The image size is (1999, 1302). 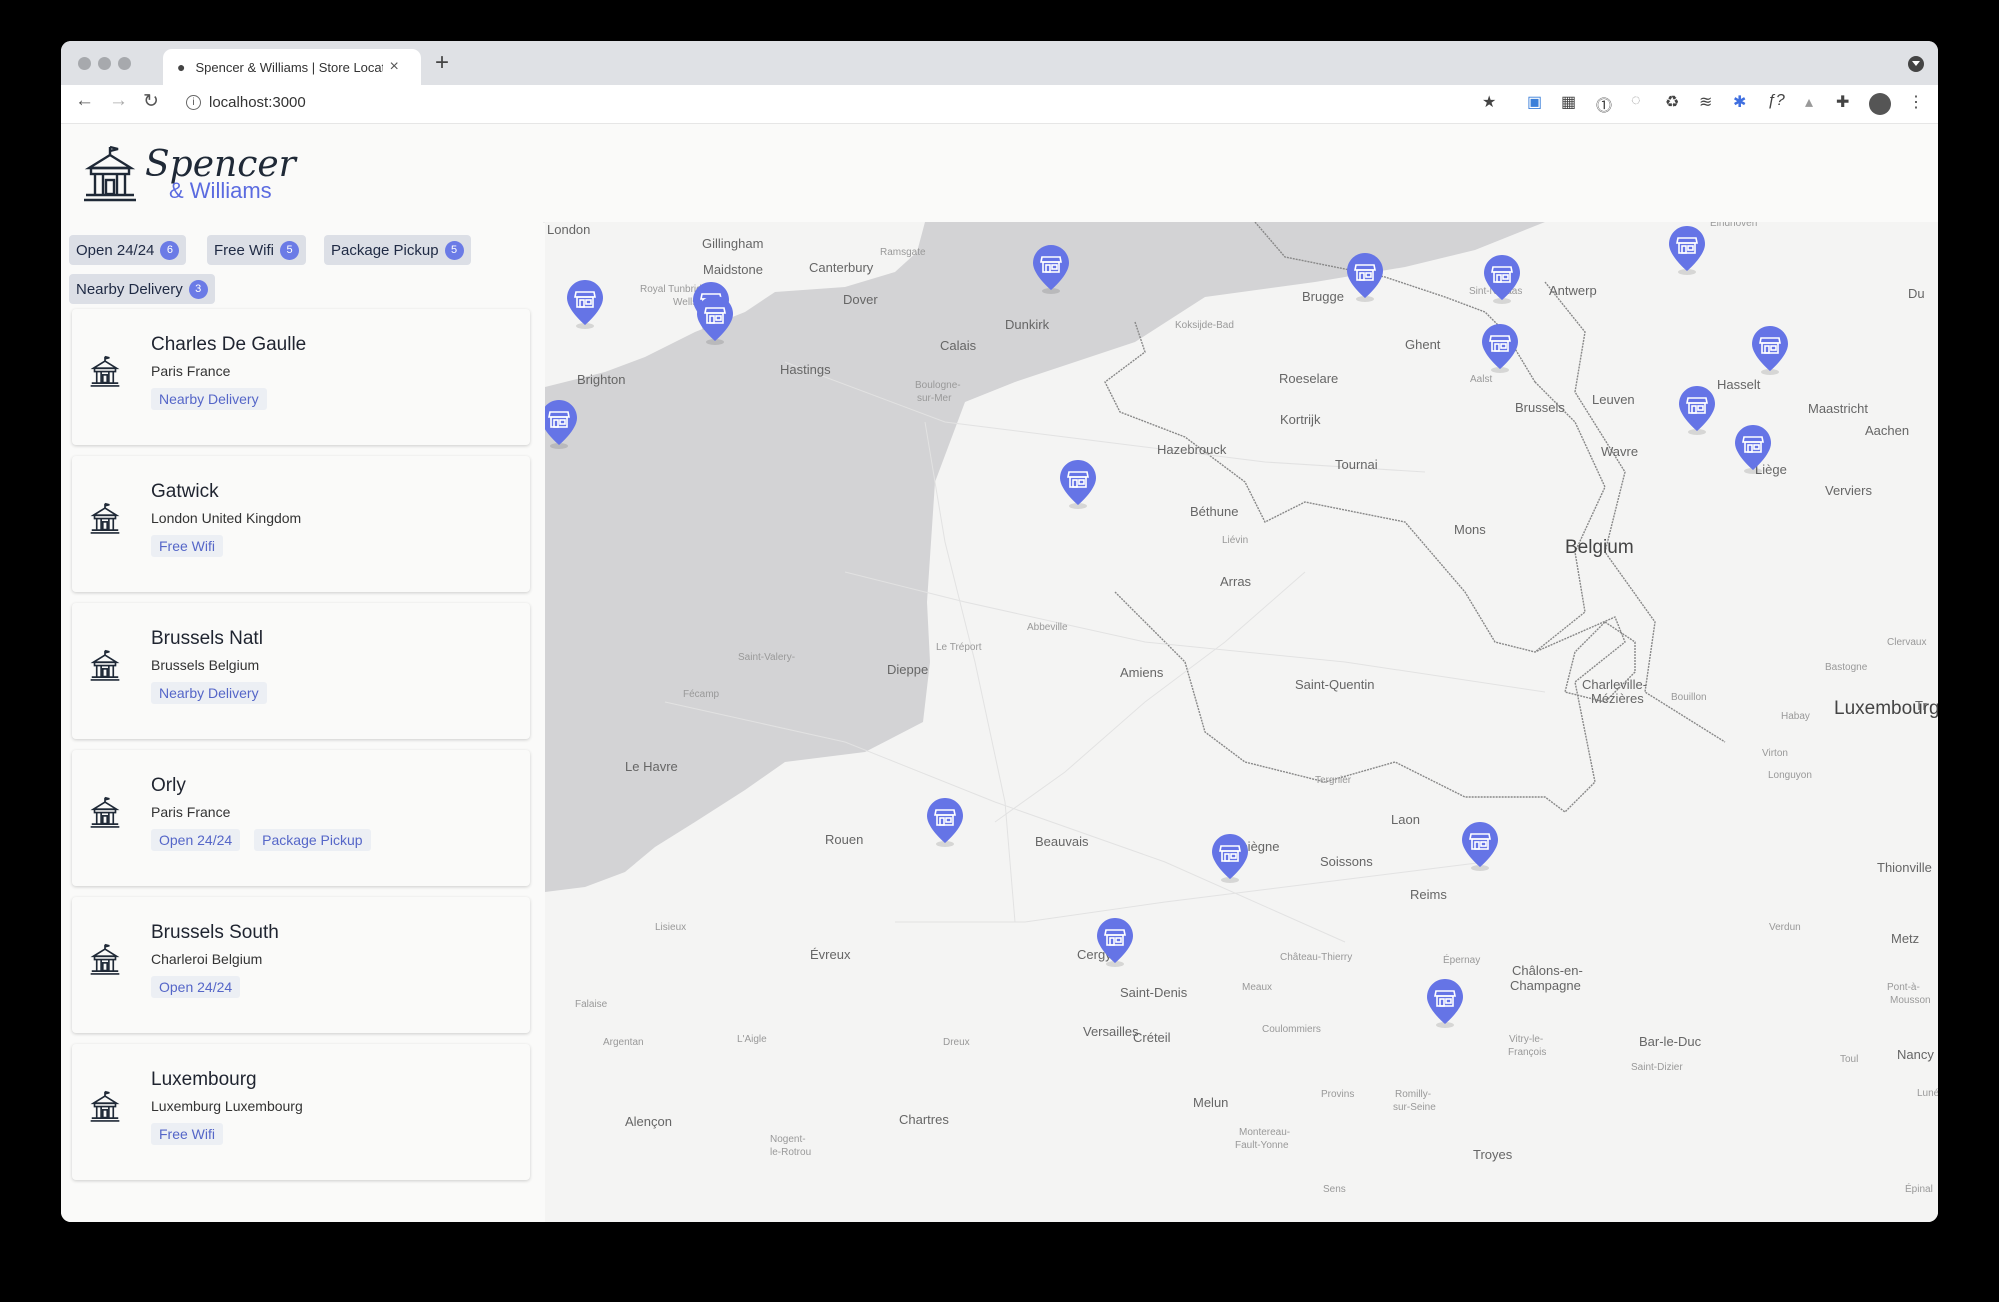 What do you see at coordinates (185, 491) in the screenshot?
I see `store-name: Gatwick` at bounding box center [185, 491].